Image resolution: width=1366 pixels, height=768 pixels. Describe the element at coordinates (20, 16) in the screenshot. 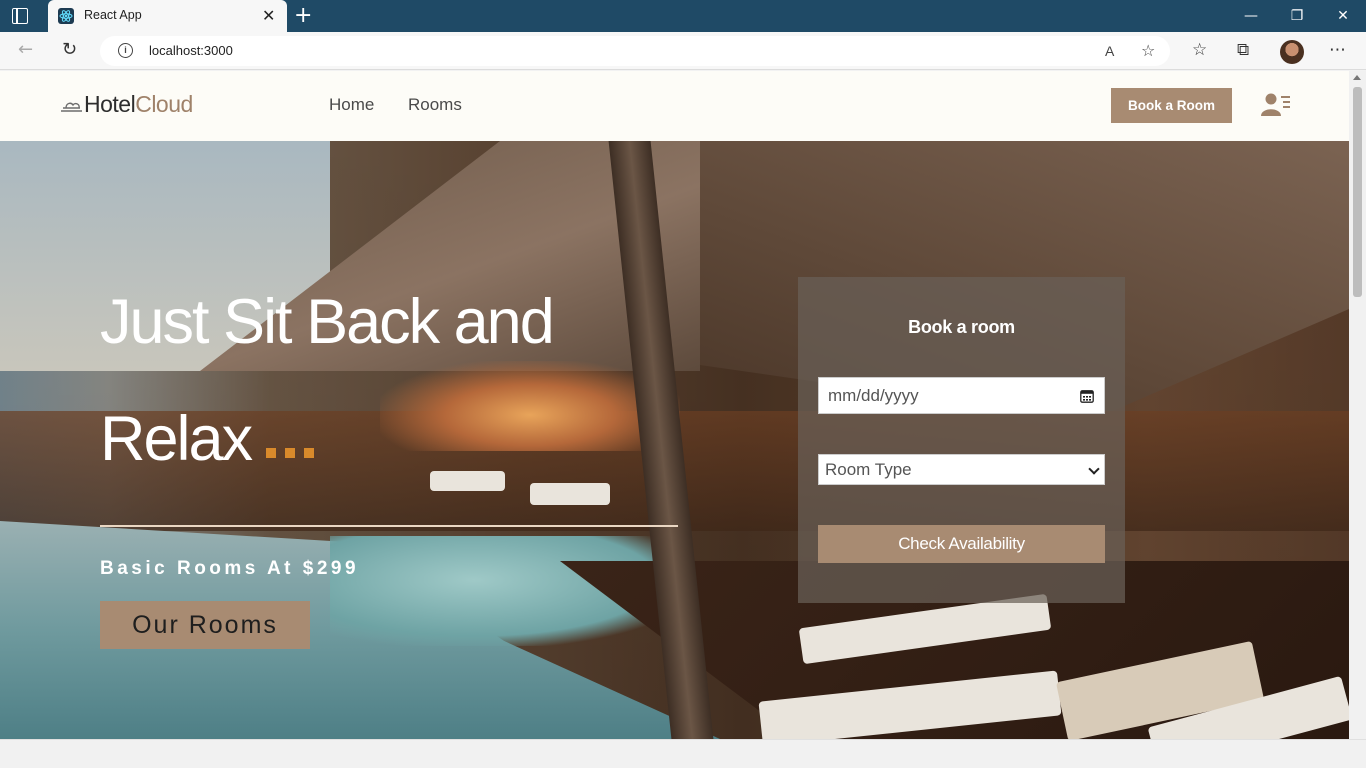

I see `tab-actions-icon` at that location.